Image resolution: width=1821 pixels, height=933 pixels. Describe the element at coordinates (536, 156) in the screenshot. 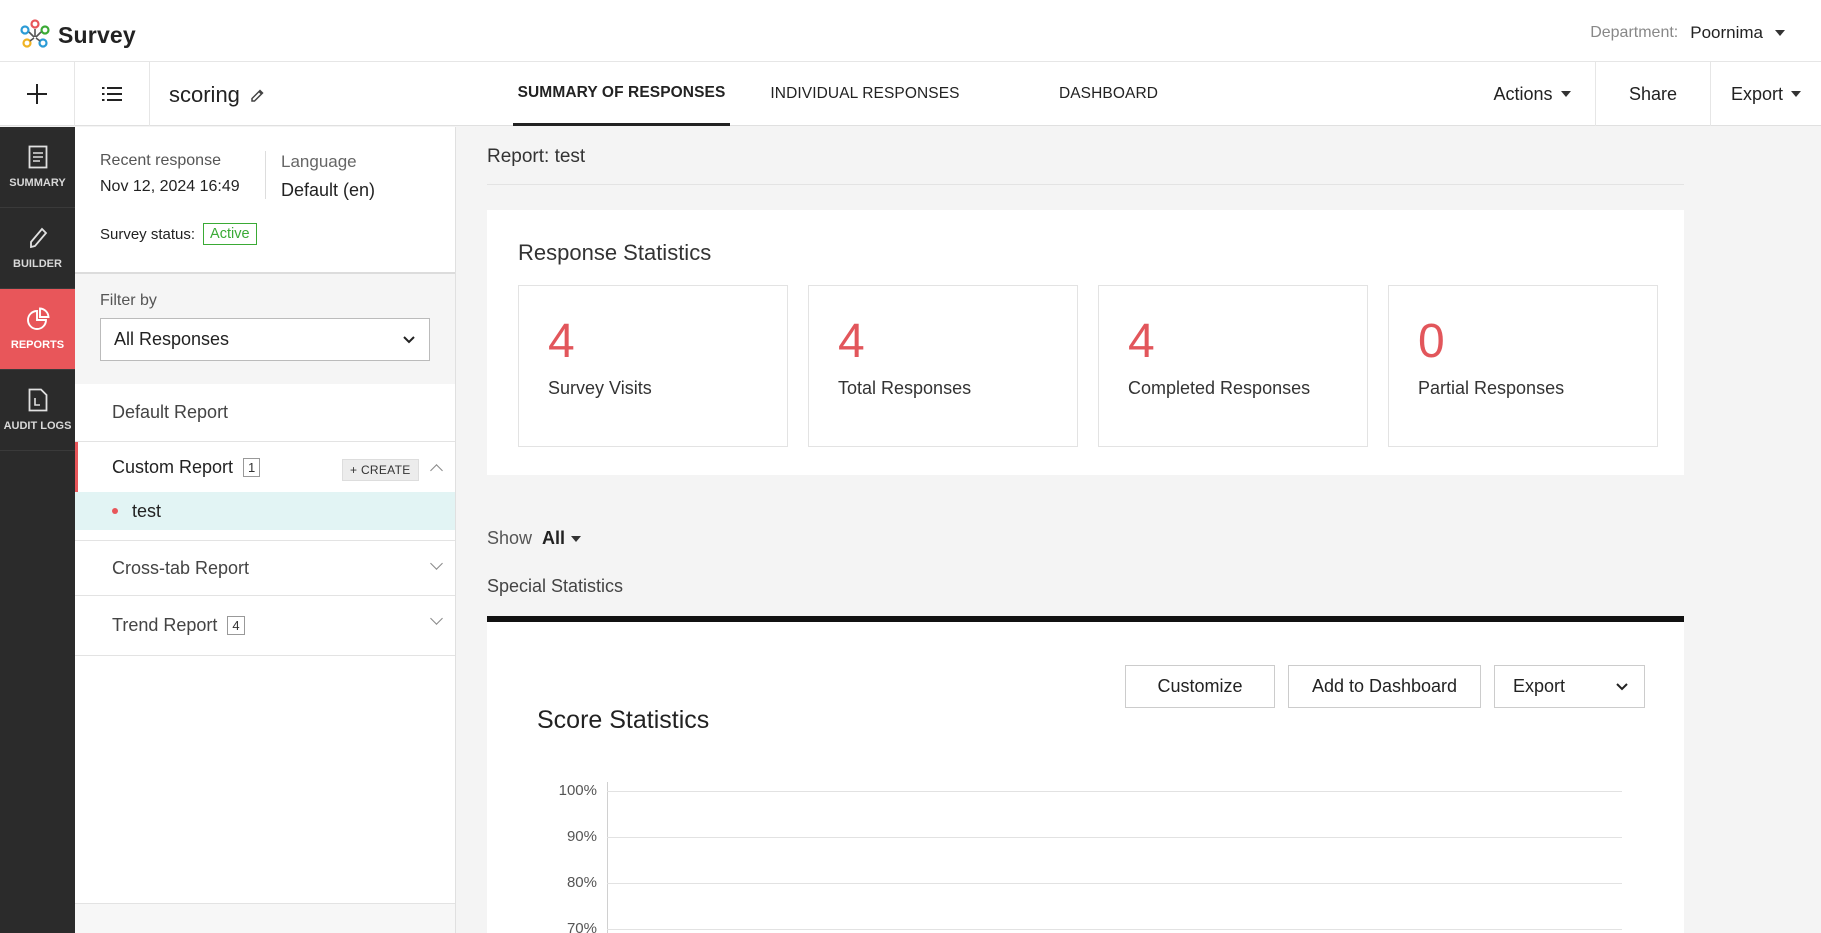

I see `report-title: Report: test` at that location.